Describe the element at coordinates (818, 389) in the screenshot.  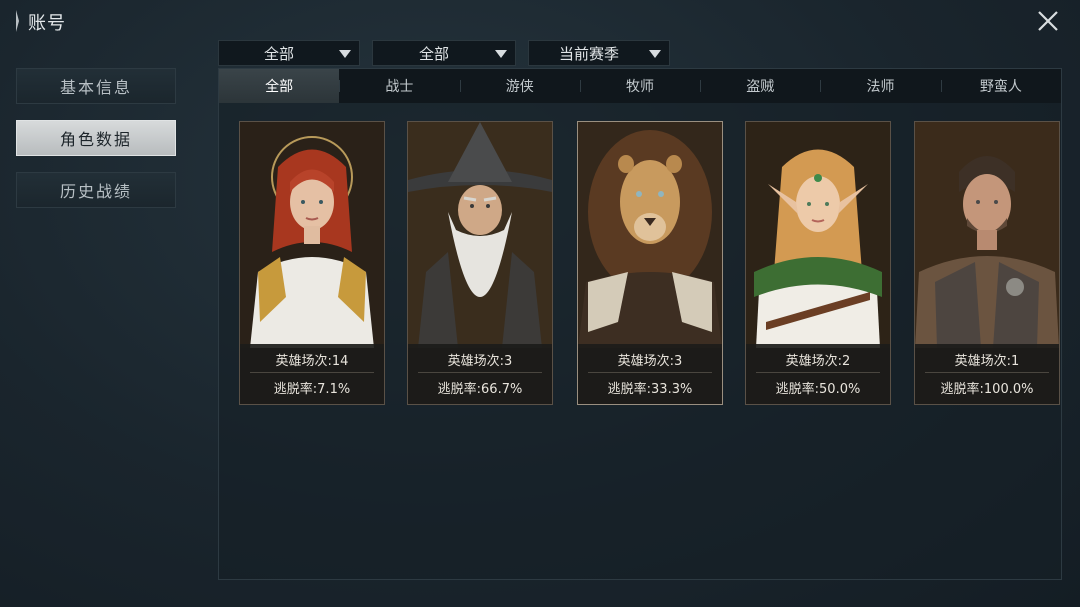
I see `escape-rate: 逃脱率:50.0%` at that location.